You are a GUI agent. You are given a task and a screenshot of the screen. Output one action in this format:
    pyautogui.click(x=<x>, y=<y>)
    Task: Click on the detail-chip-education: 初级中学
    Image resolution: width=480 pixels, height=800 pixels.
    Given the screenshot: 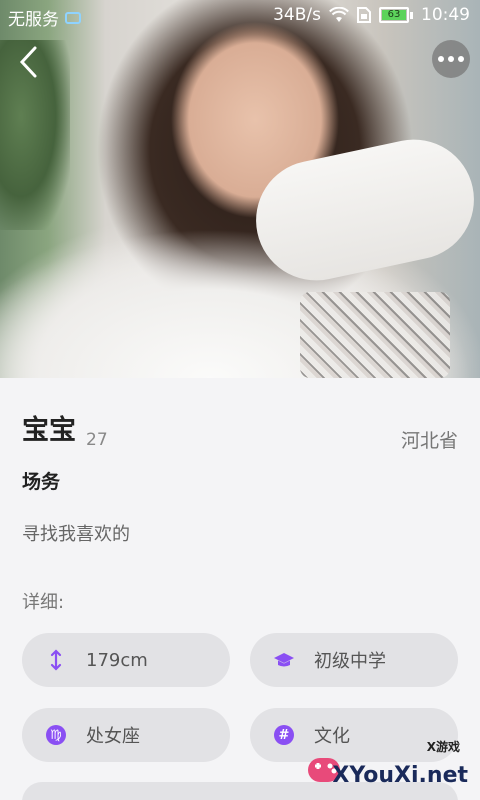 What is the action you would take?
    pyautogui.click(x=354, y=660)
    